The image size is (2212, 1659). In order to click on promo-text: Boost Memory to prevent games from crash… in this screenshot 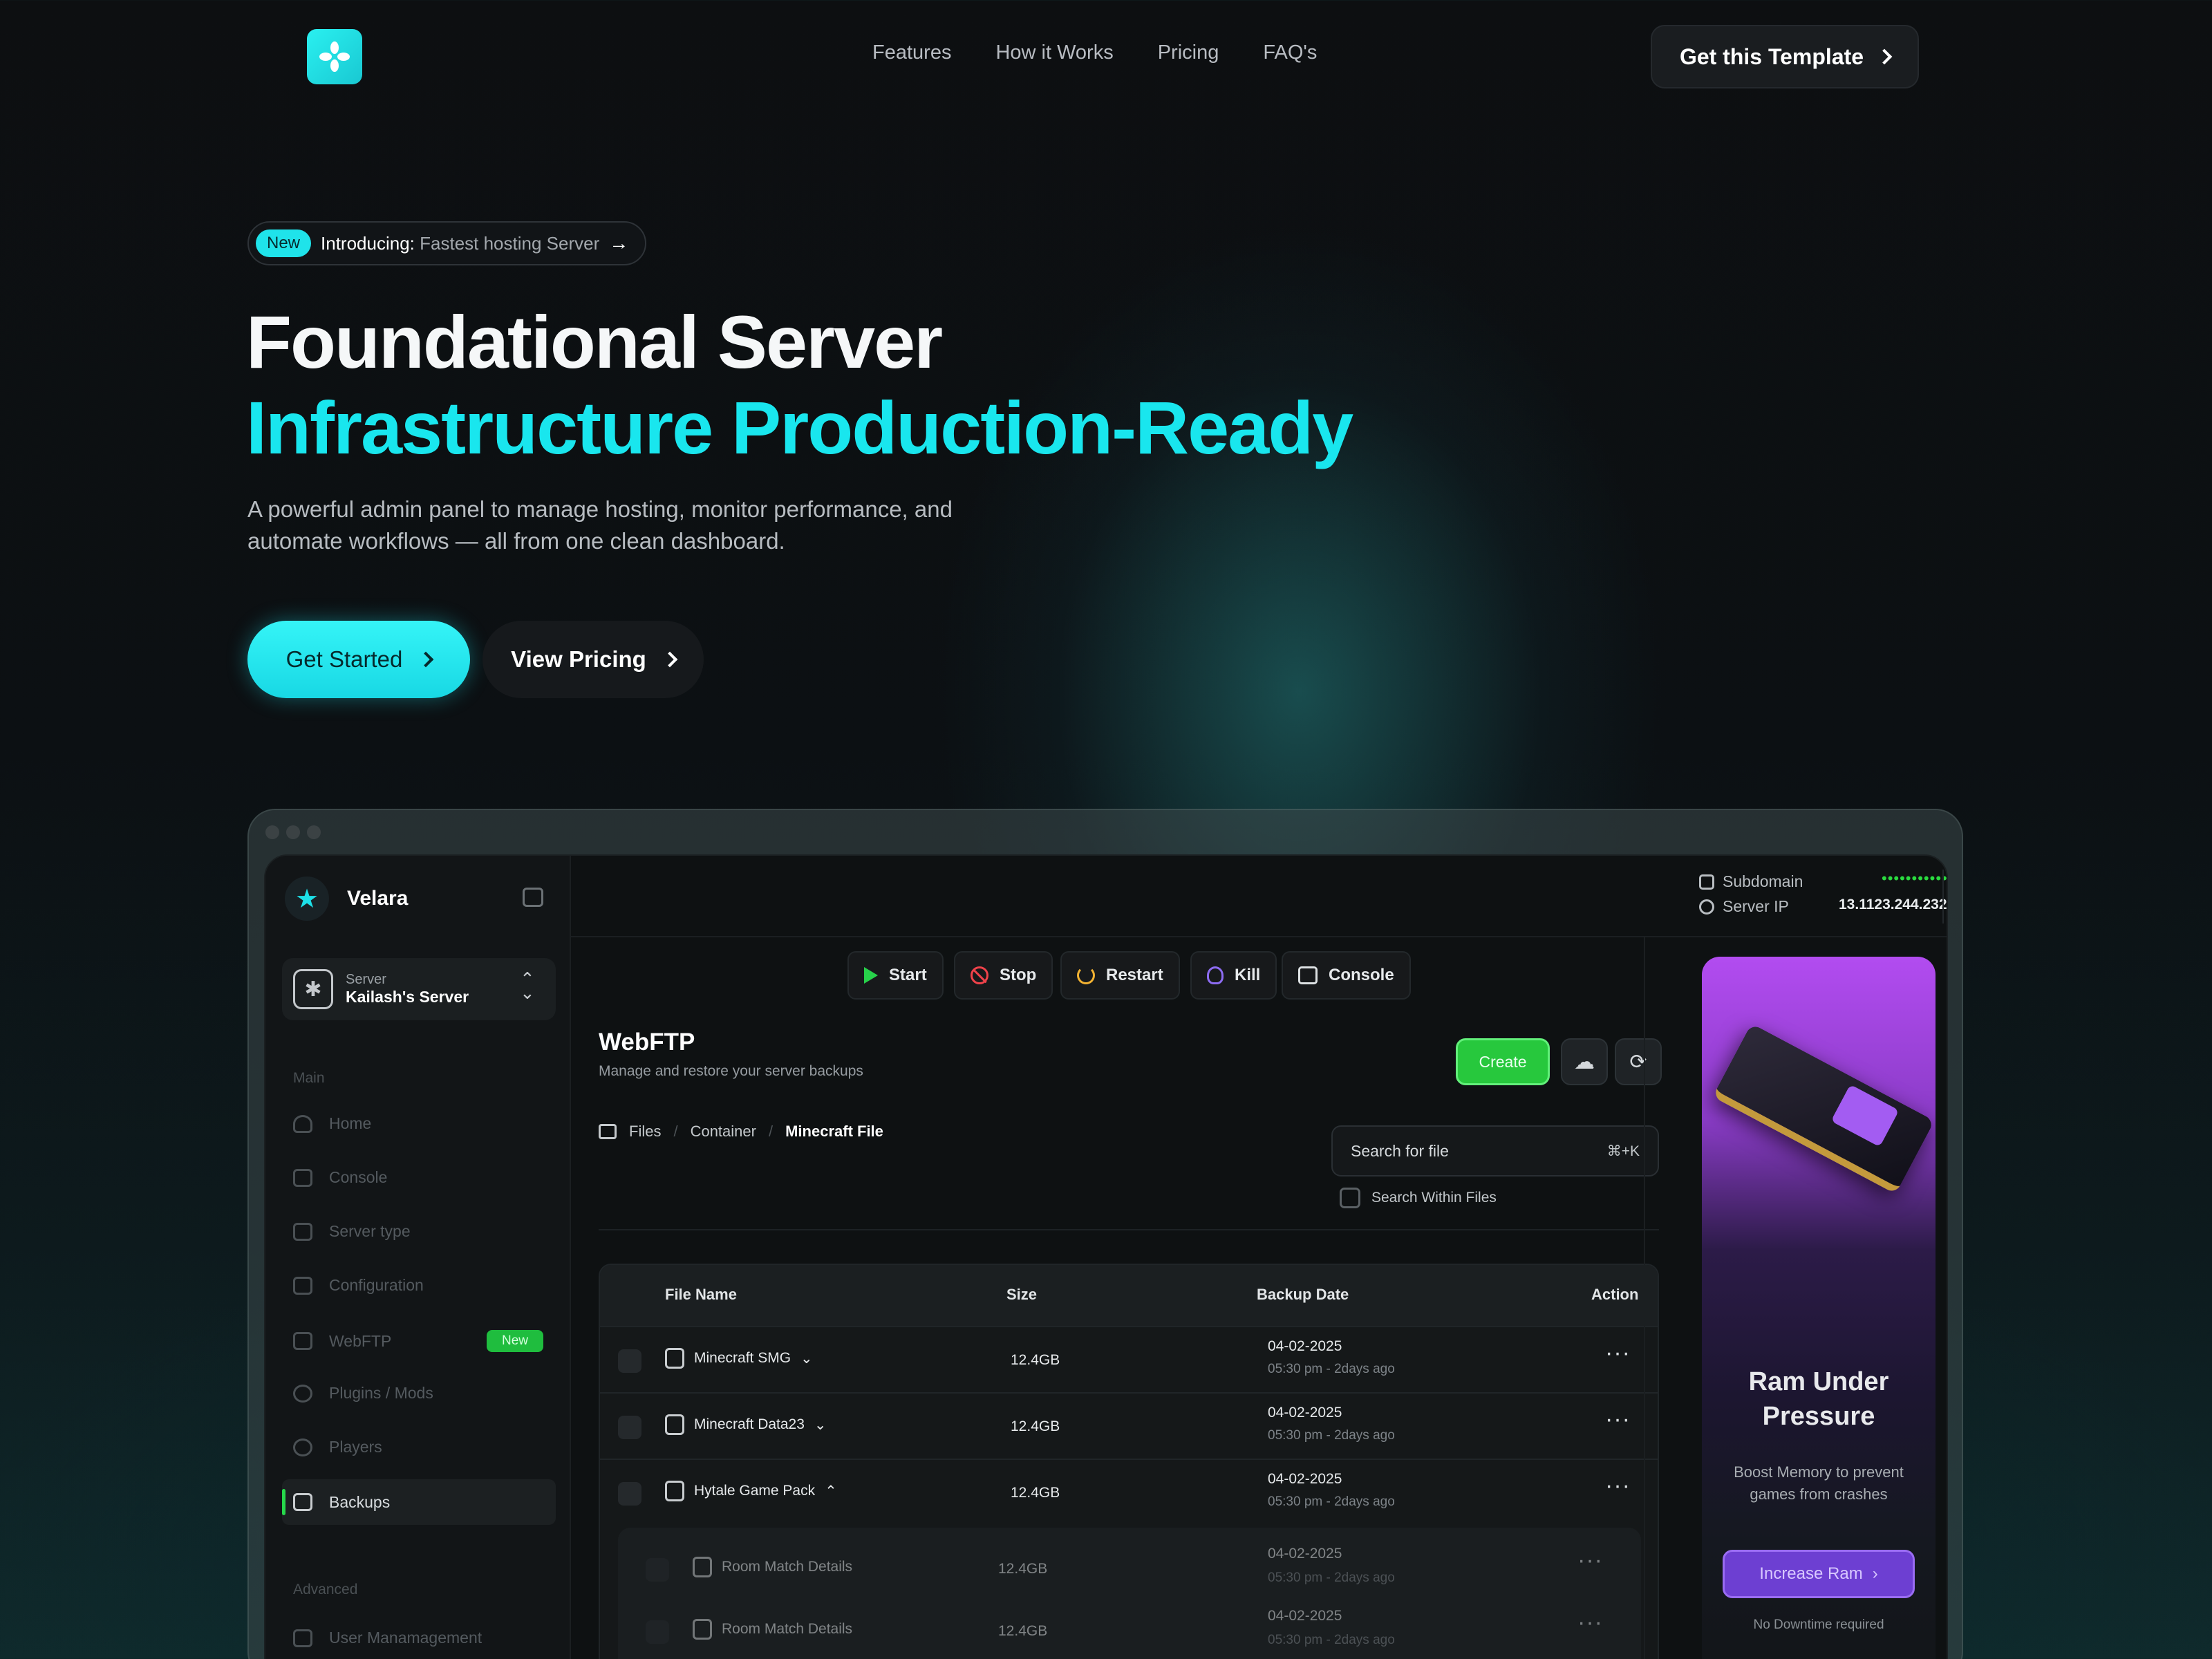, I will do `click(1819, 1483)`.